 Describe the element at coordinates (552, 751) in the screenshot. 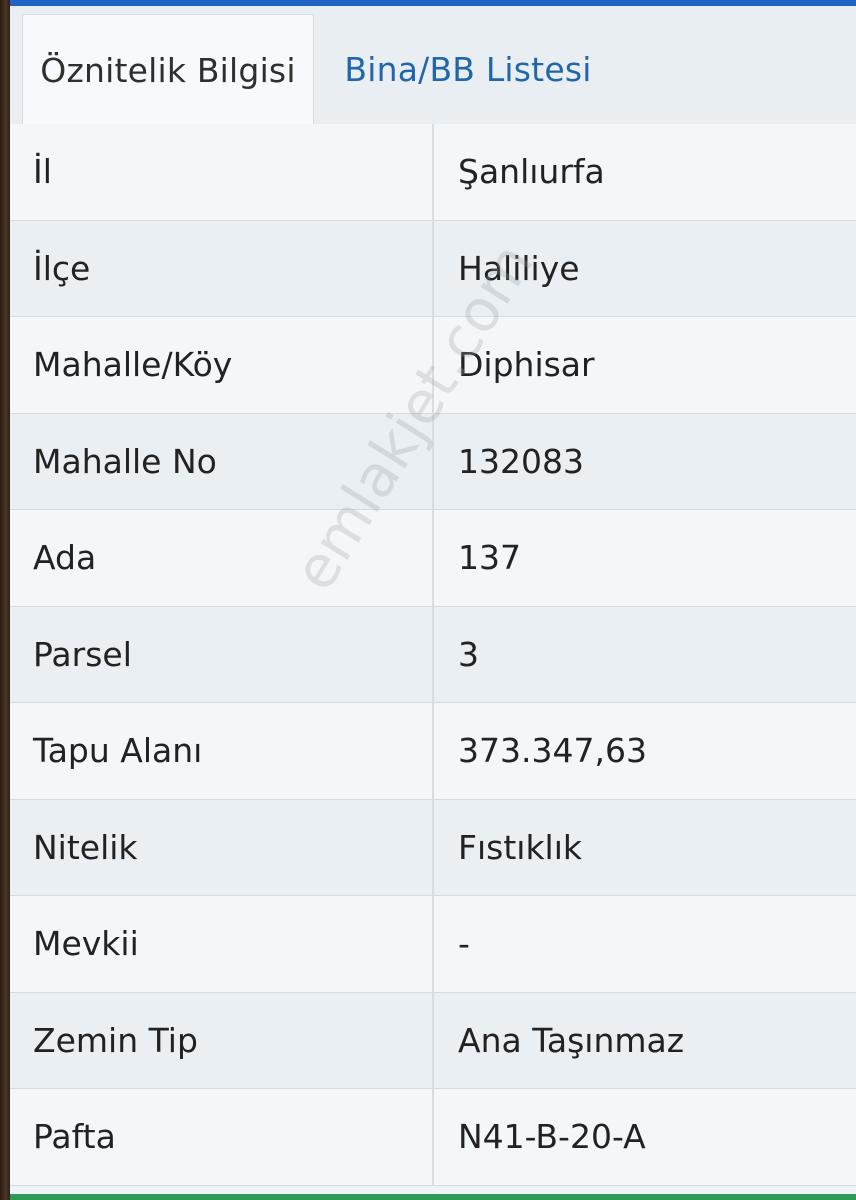

I see `attribute-value: 373.347,63` at that location.